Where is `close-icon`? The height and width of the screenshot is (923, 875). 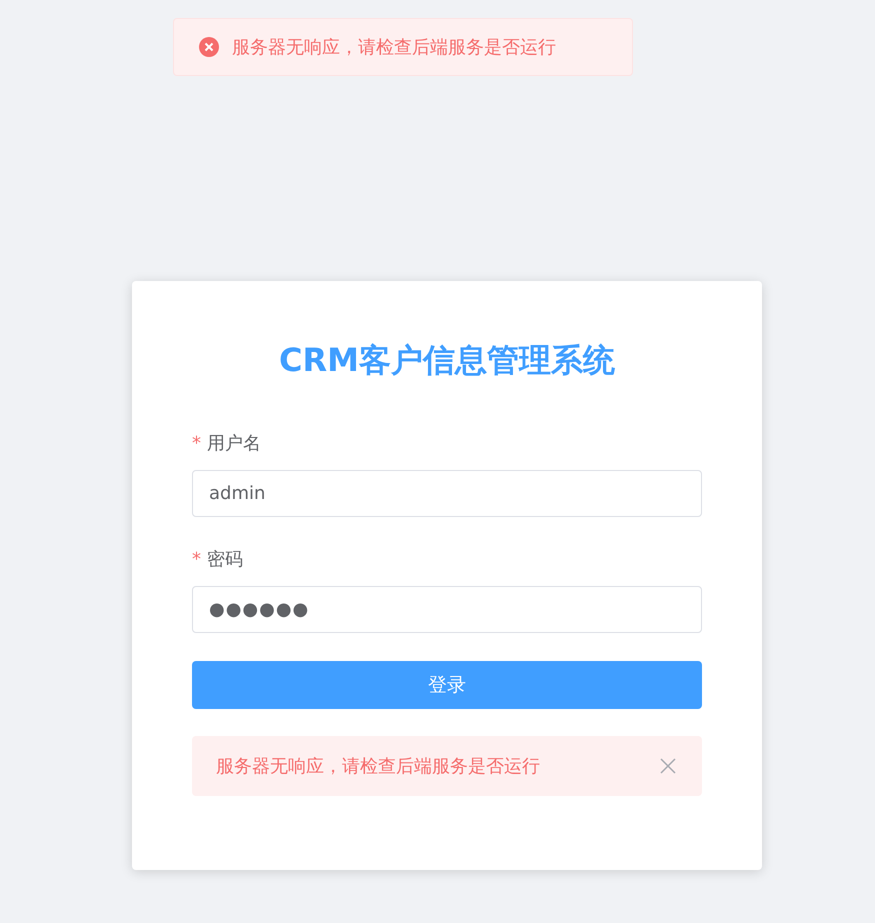
close-icon is located at coordinates (668, 766).